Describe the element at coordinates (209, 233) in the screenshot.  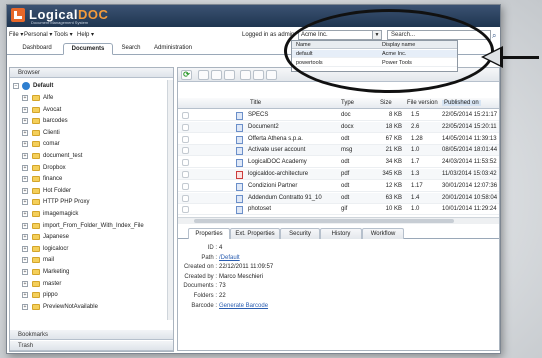
I see `tab-properties: Properties` at that location.